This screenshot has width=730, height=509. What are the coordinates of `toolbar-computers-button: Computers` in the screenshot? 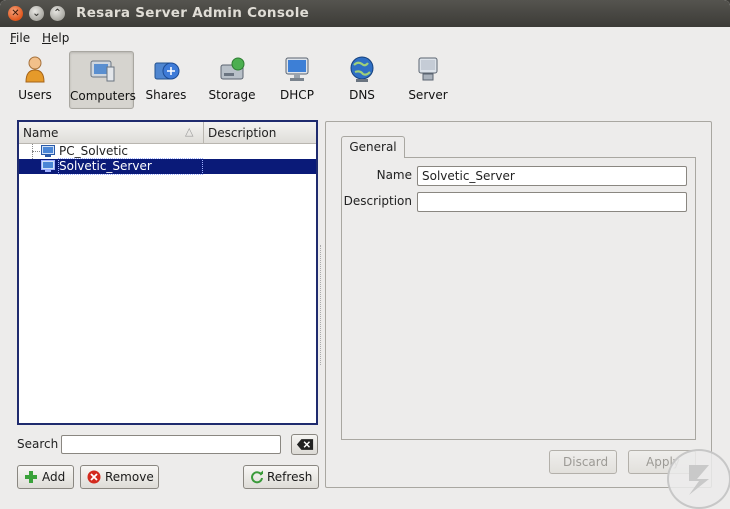 It's located at (102, 80).